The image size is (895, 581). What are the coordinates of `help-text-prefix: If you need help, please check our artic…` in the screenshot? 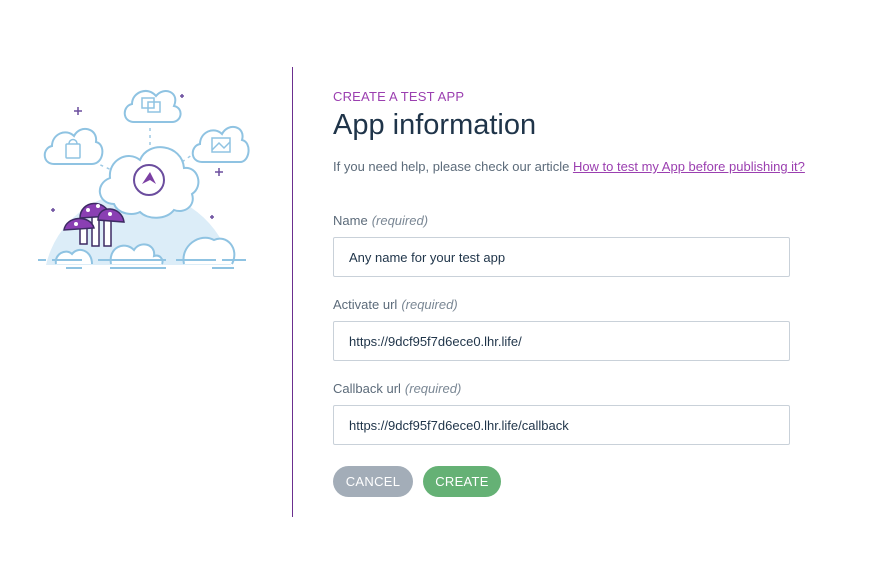 It's located at (453, 166).